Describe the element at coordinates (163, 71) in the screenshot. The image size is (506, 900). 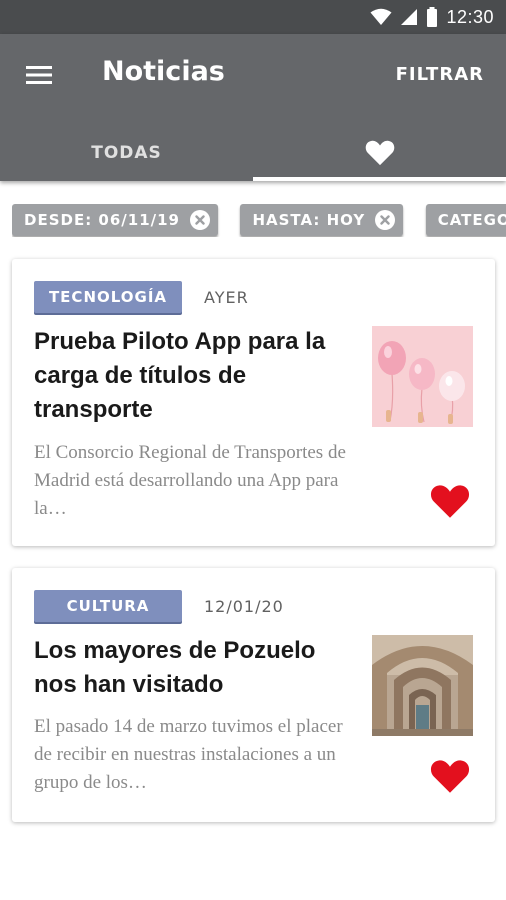
I see `page-title: Noticias` at that location.